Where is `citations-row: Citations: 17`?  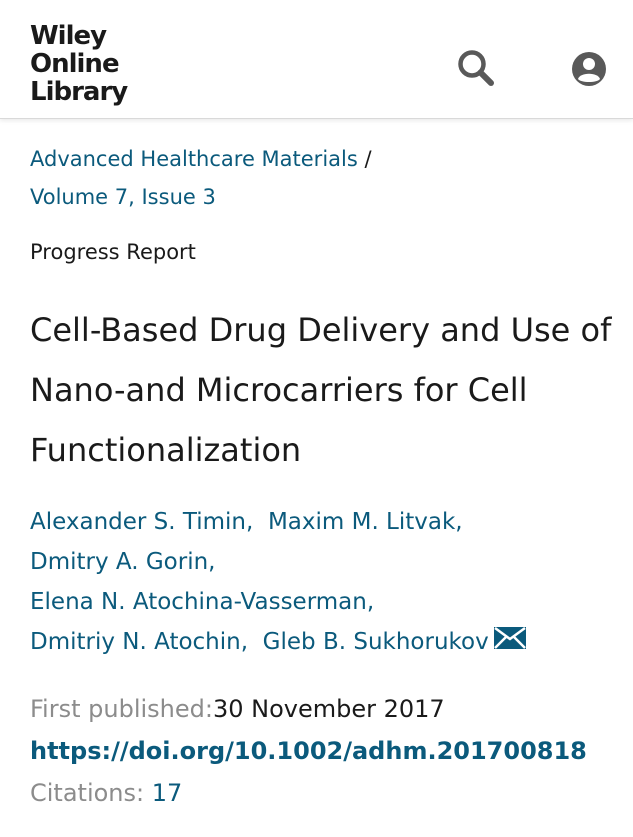
citations-row: Citations: 17 is located at coordinates (308, 793).